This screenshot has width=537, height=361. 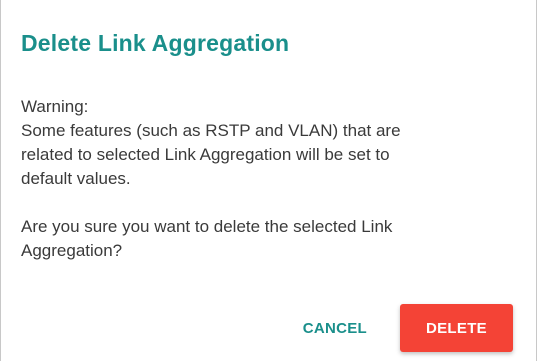 I want to click on delete-button: DELETE, so click(x=456, y=328).